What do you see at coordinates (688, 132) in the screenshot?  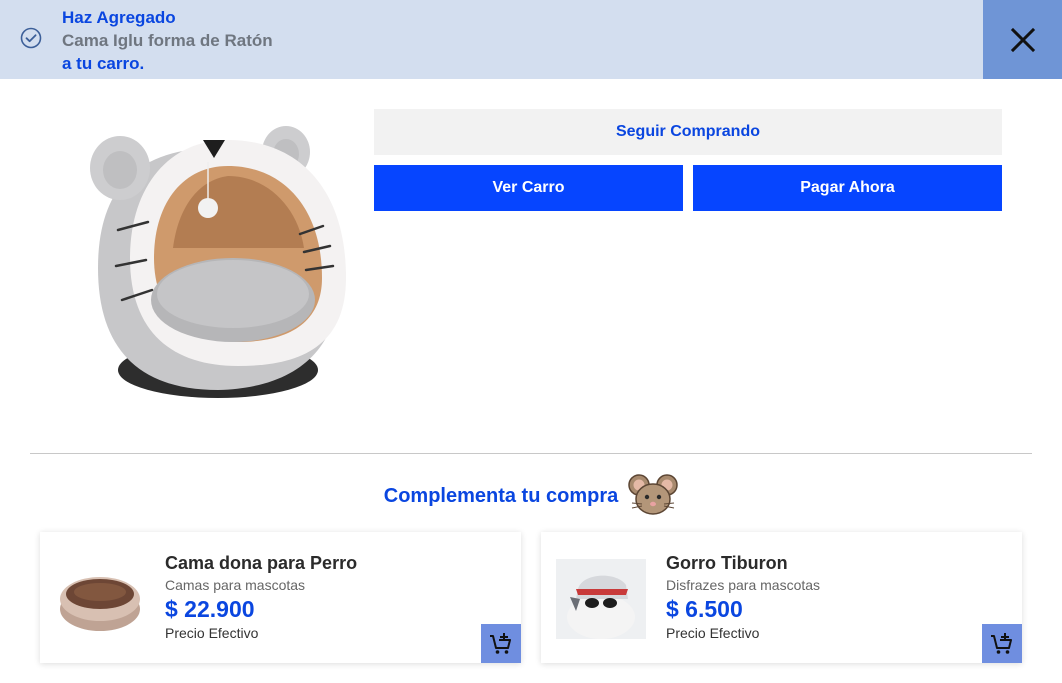 I see `continue-shopping-button: Seguir Comprando` at bounding box center [688, 132].